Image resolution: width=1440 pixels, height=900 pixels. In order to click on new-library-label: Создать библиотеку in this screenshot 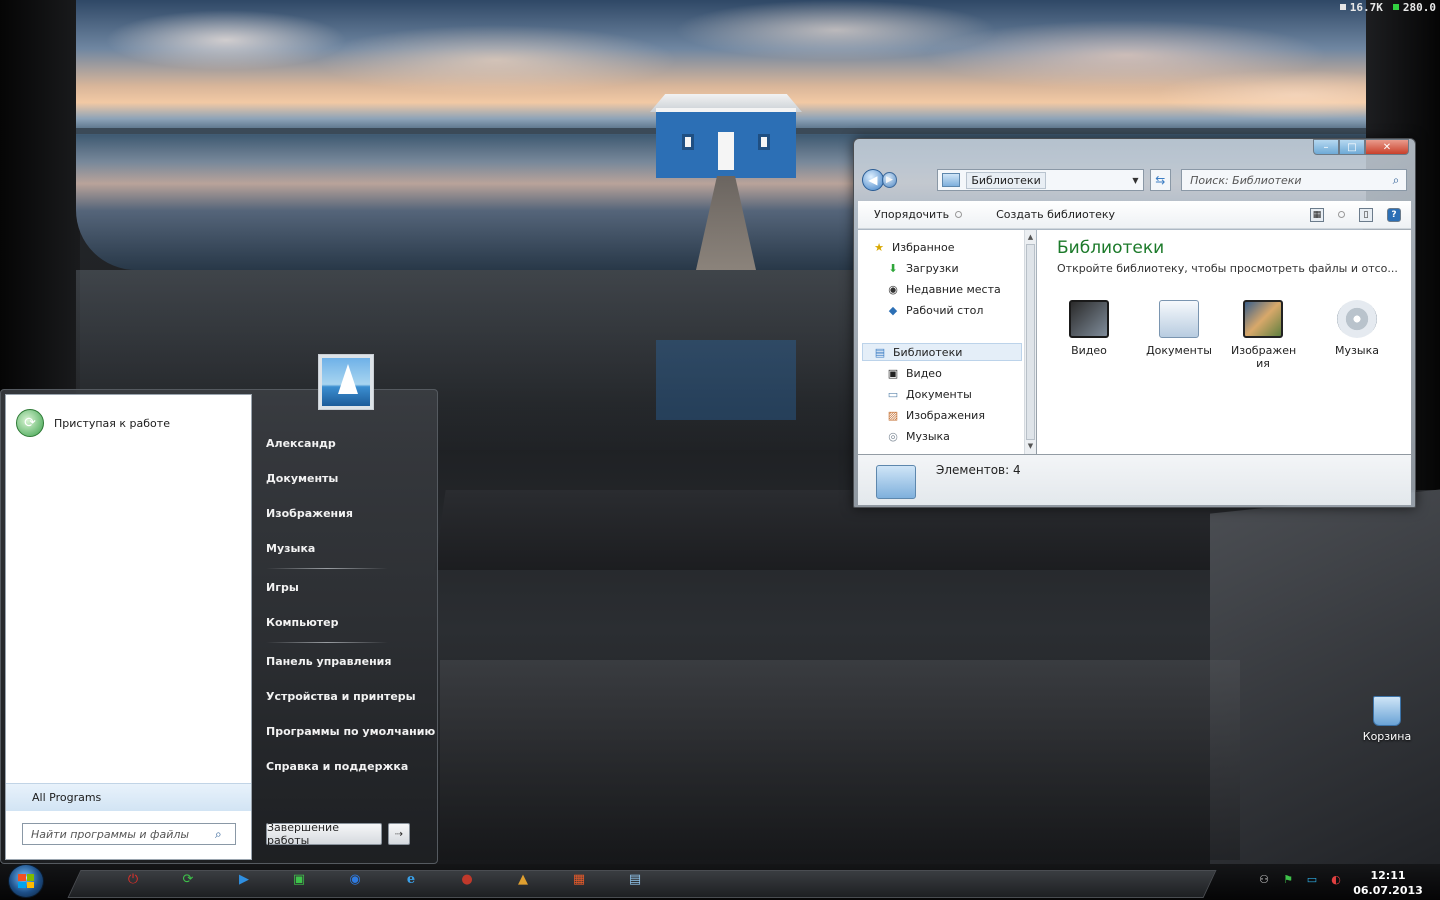, I will do `click(1056, 214)`.